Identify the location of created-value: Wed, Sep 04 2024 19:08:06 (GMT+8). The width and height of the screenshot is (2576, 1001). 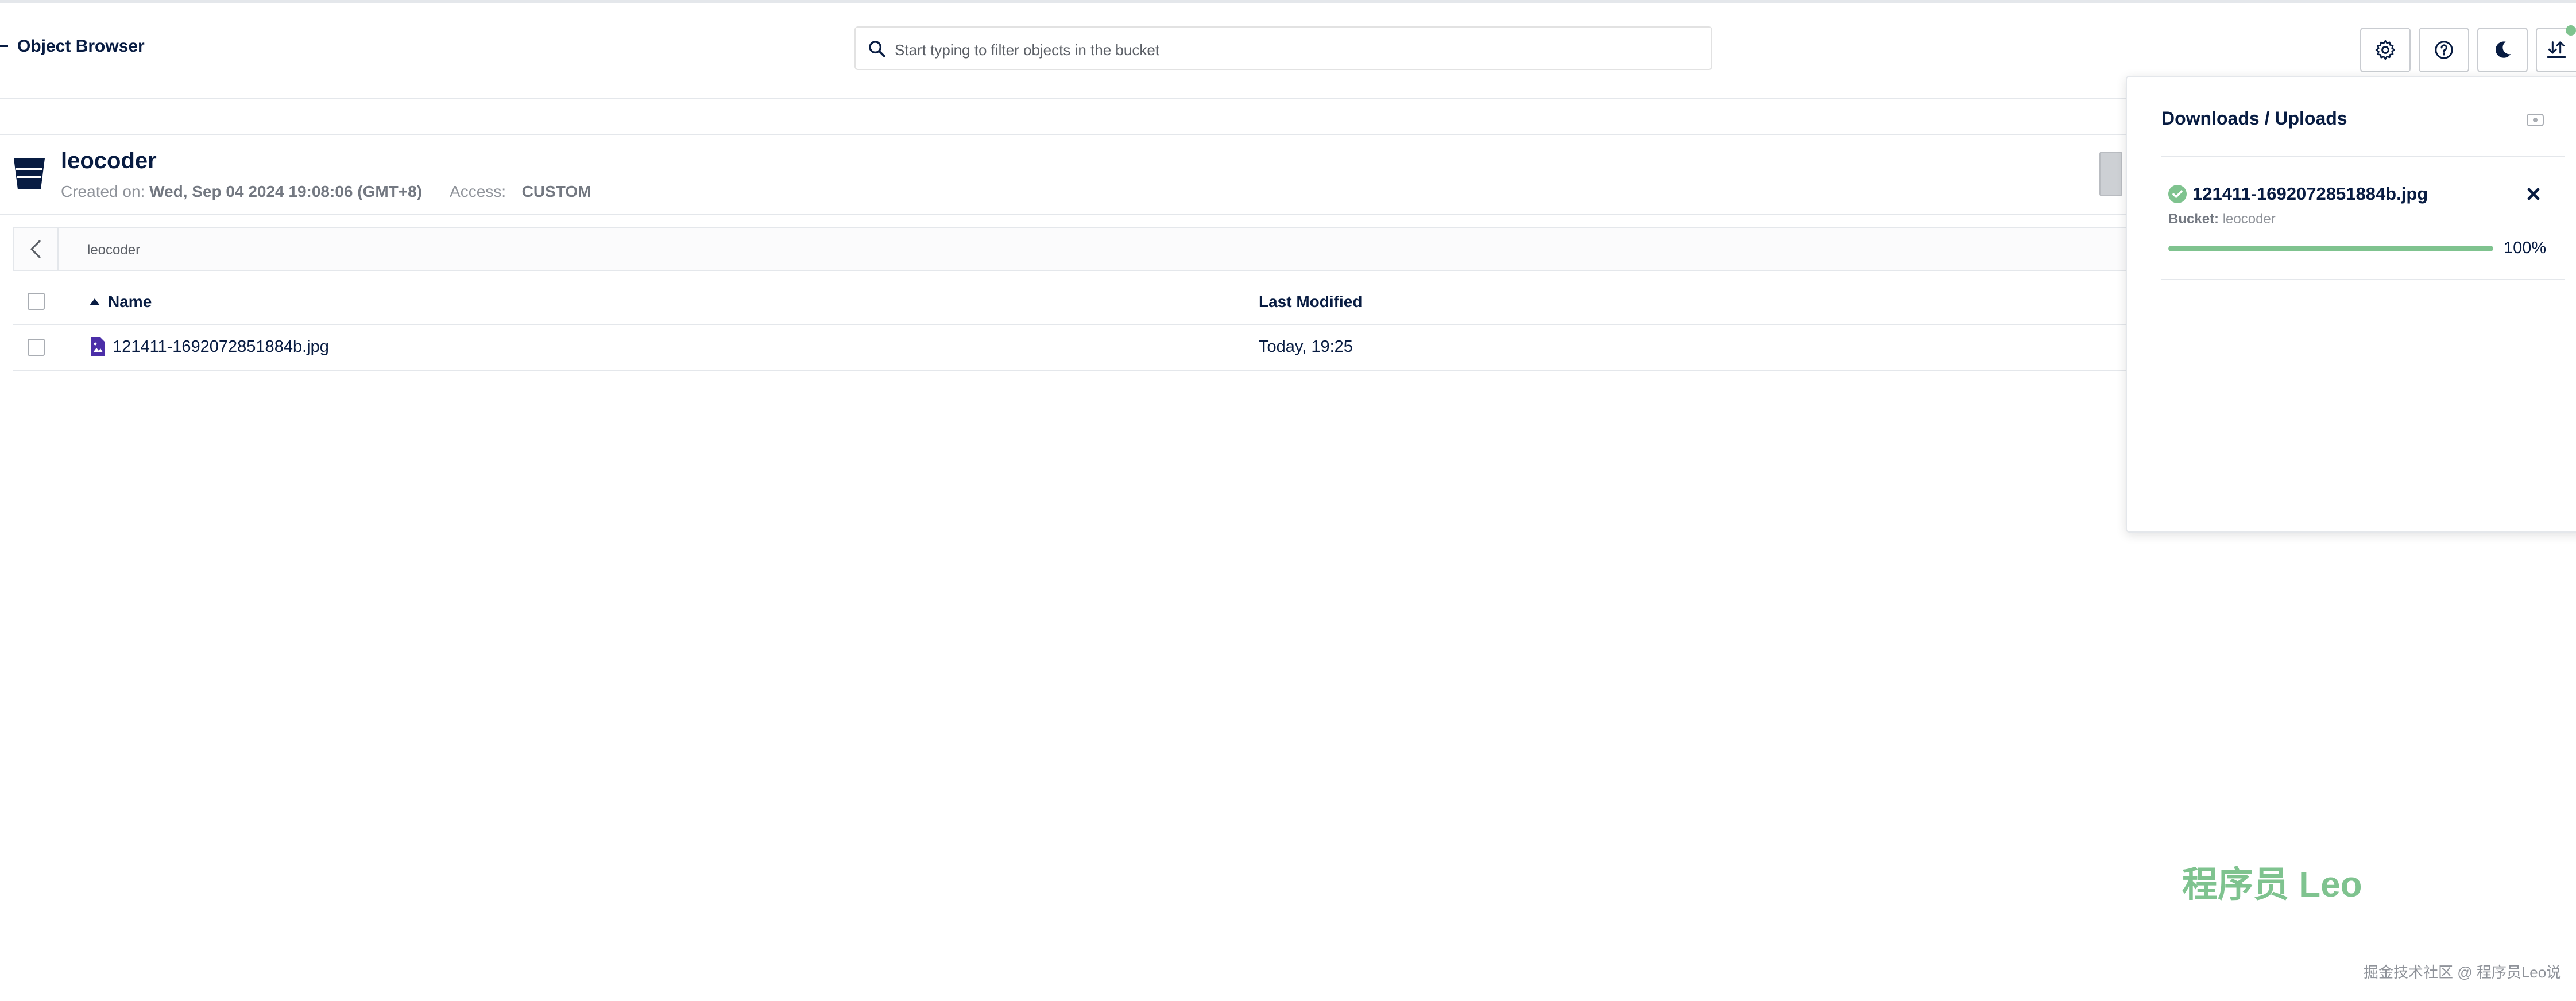
(286, 191).